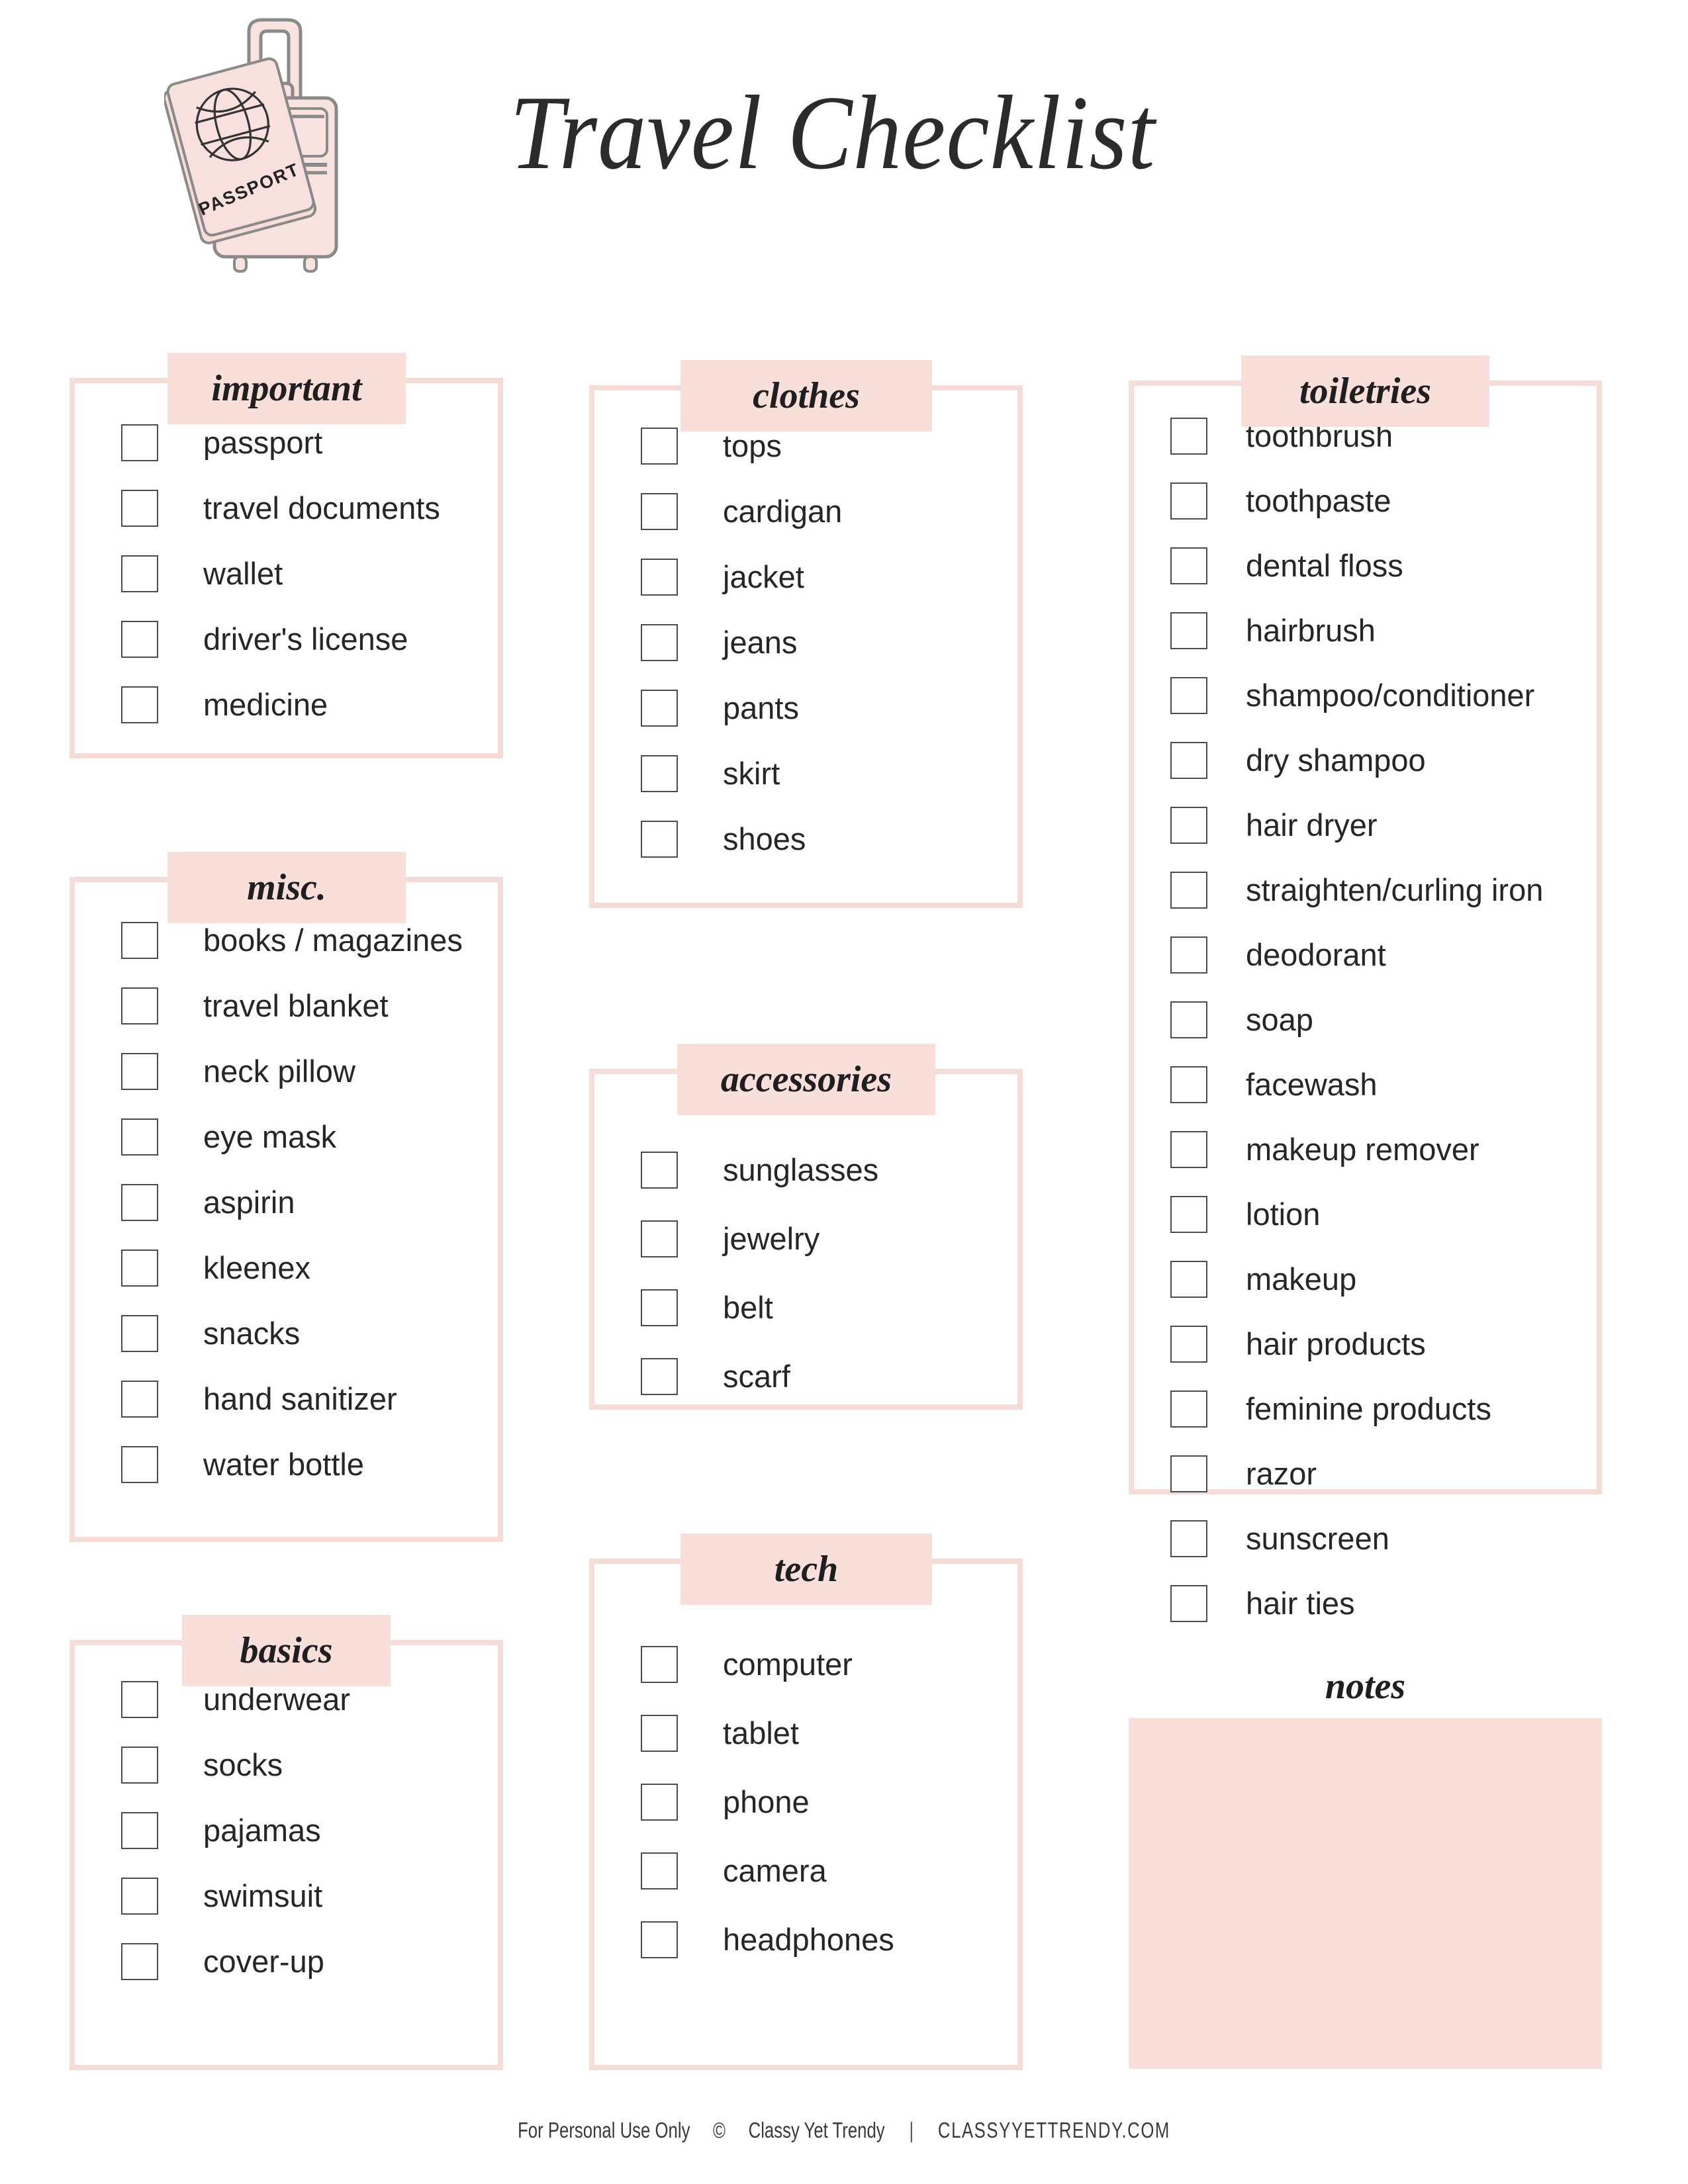  Describe the element at coordinates (292, 940) in the screenshot. I see `checklist-item: books / magazines` at that location.